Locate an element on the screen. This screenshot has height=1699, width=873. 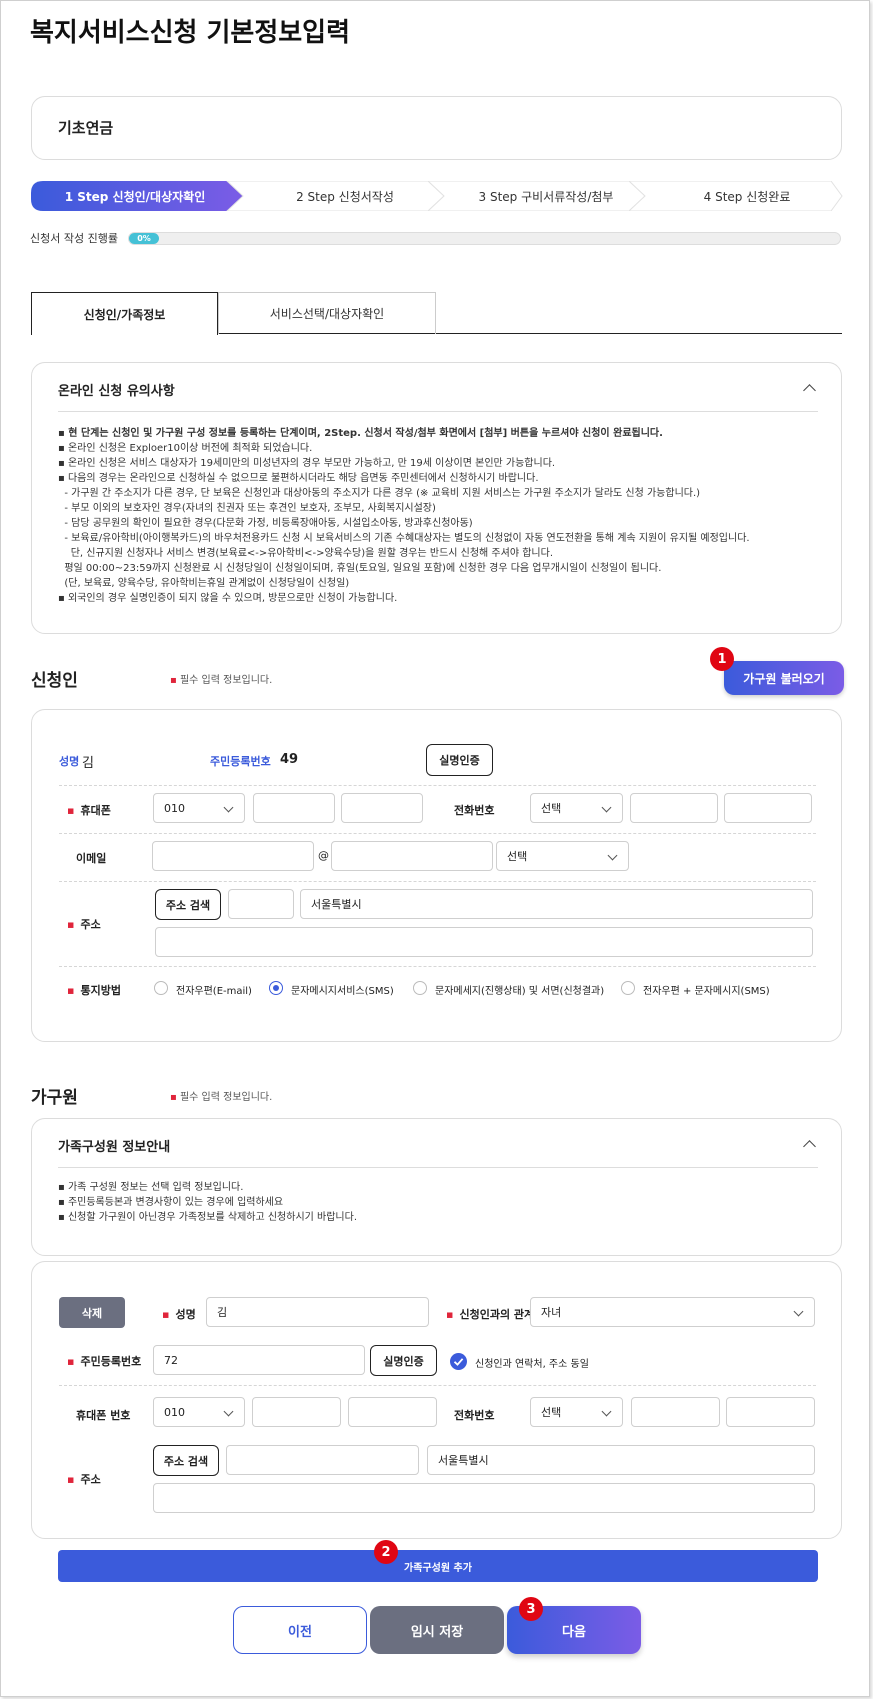
page-title: 복지서비스신청 기본정보입력 is located at coordinates (190, 33).